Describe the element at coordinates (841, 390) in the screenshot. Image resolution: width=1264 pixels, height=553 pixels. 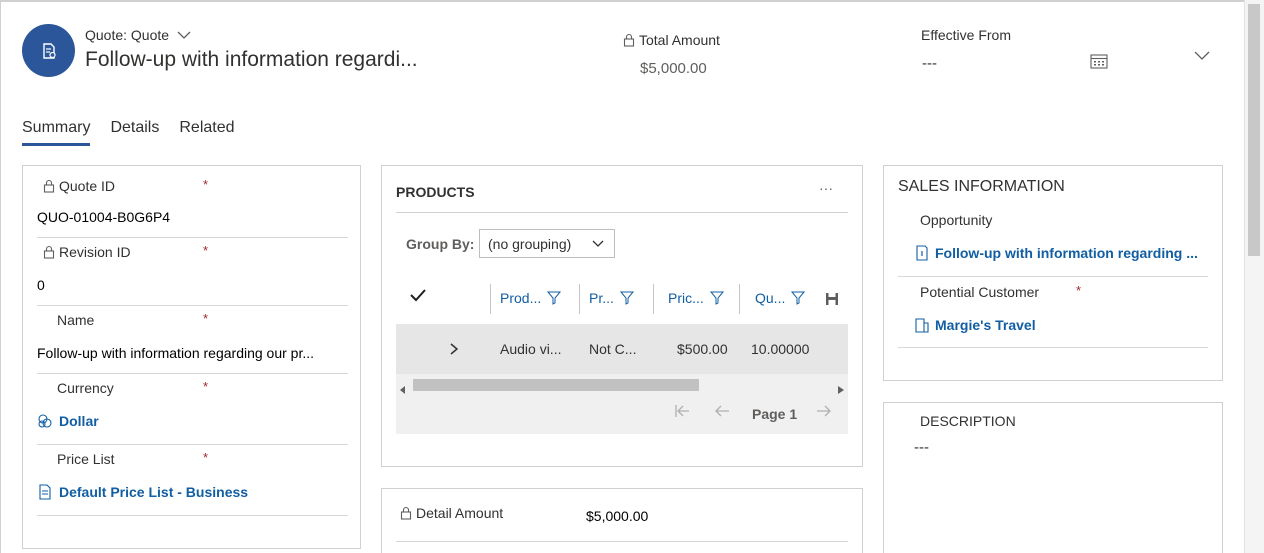
I see `scroll-right-arrow` at that location.